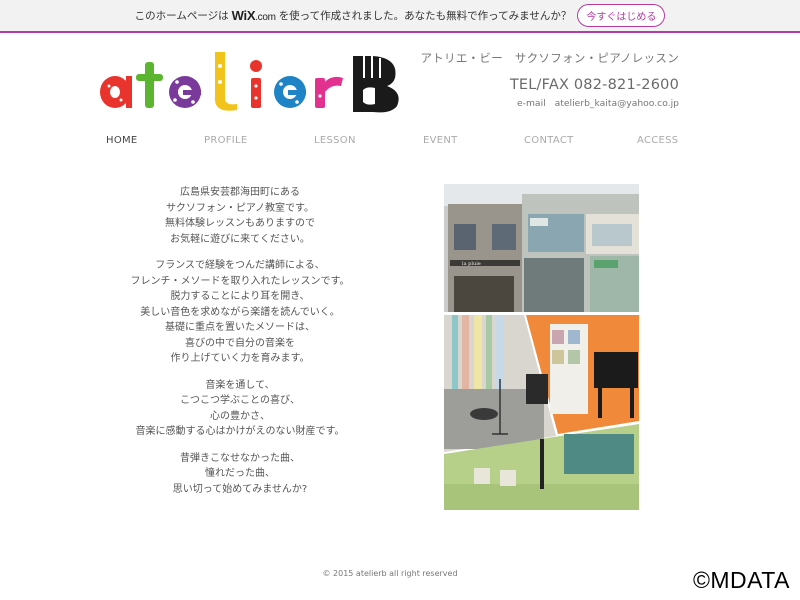 This screenshot has width=800, height=600. What do you see at coordinates (335, 140) in the screenshot?
I see `nav-lesson: LESSON` at bounding box center [335, 140].